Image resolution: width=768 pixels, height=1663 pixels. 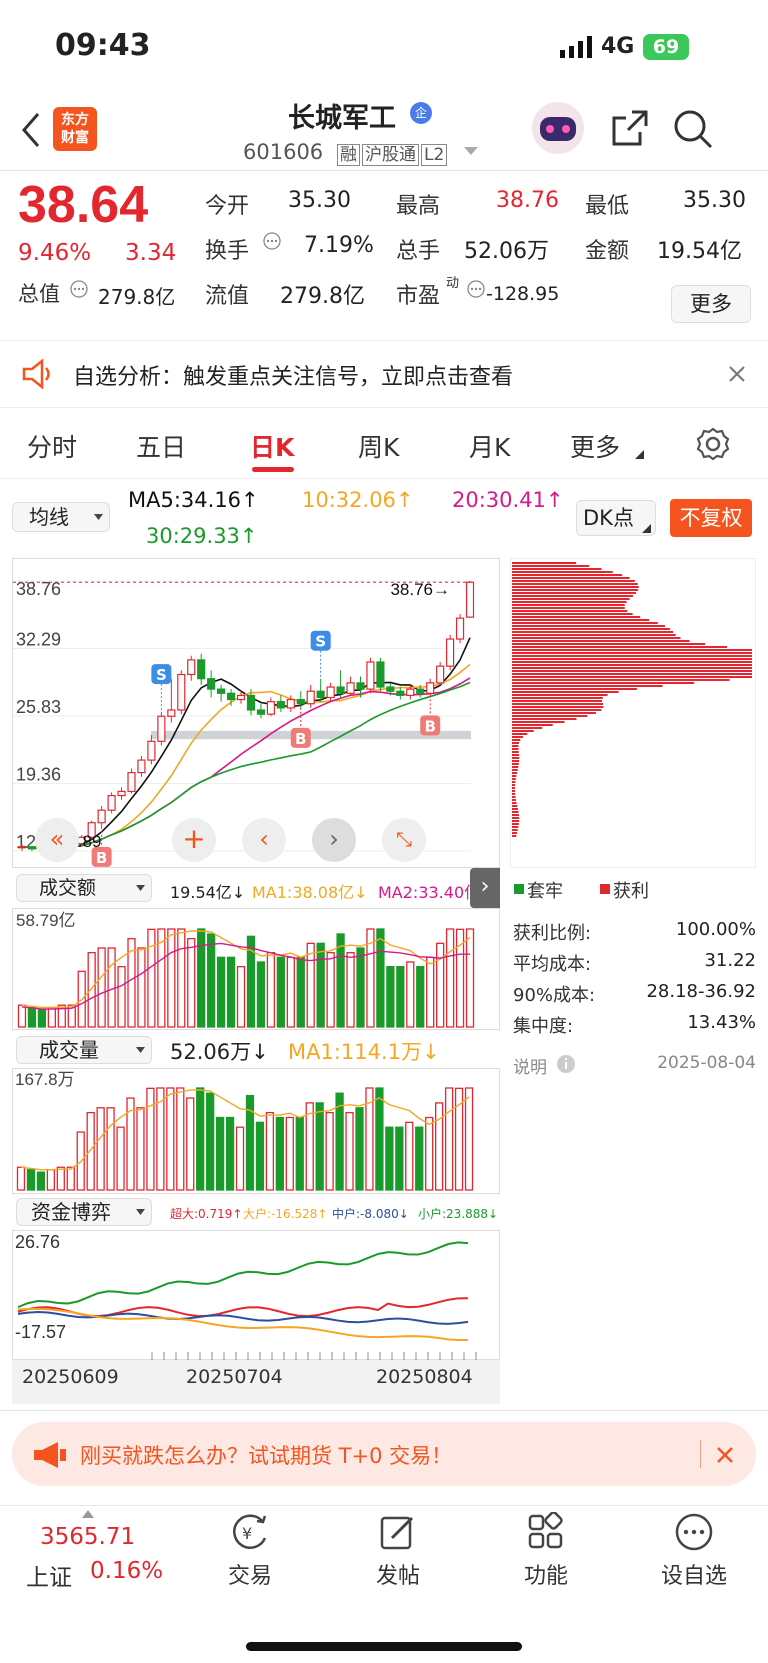 I want to click on expand-icon: ⤡, so click(x=404, y=840).